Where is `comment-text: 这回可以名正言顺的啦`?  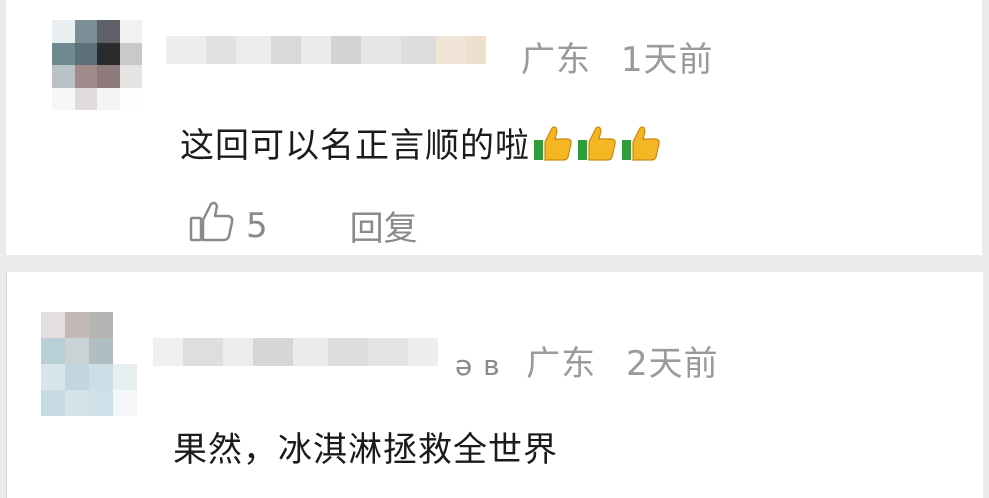
comment-text: 这回可以名正言顺的啦 is located at coordinates (421, 145).